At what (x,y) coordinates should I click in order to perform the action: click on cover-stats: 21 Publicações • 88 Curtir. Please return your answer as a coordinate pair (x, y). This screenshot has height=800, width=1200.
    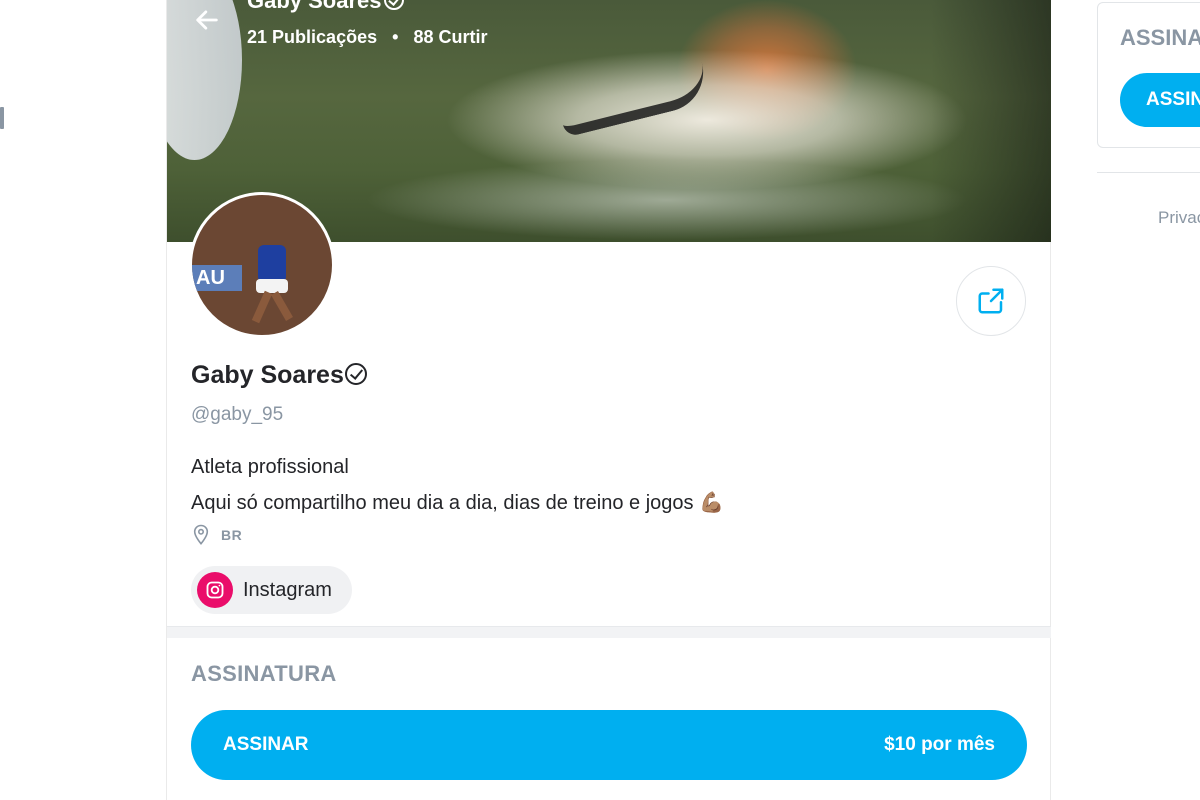
    Looking at the image, I should click on (367, 37).